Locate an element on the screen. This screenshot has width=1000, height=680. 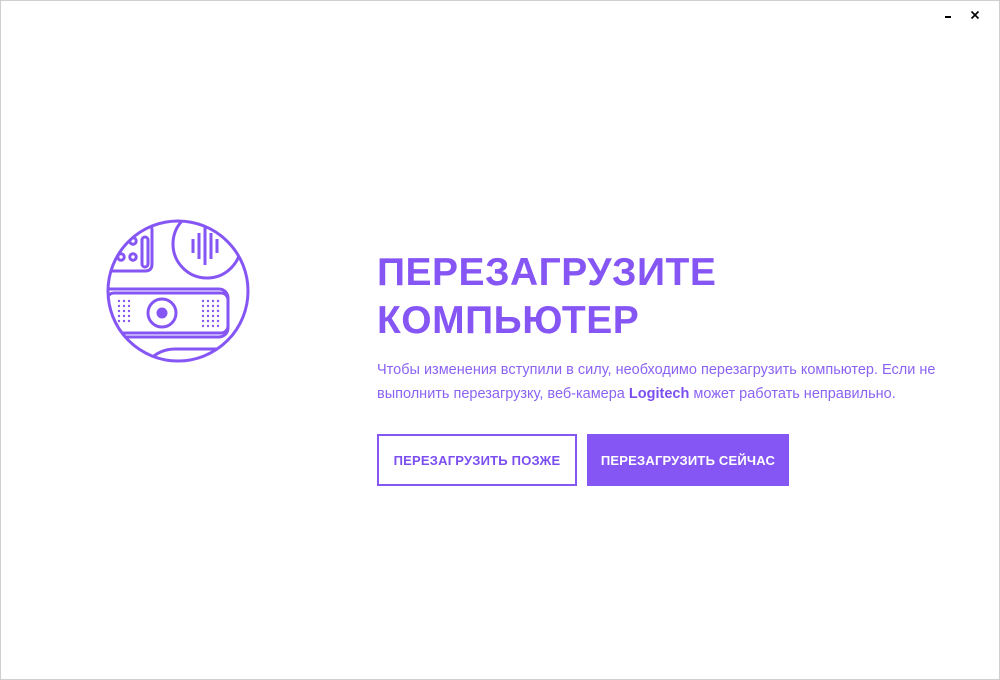
close-icon is located at coordinates (975, 15).